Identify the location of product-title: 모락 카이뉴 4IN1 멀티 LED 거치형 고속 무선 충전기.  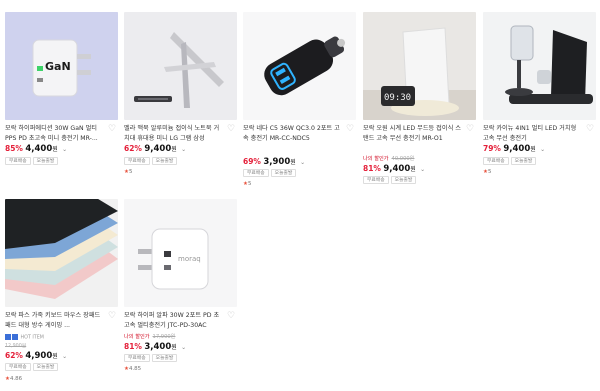
(533, 134).